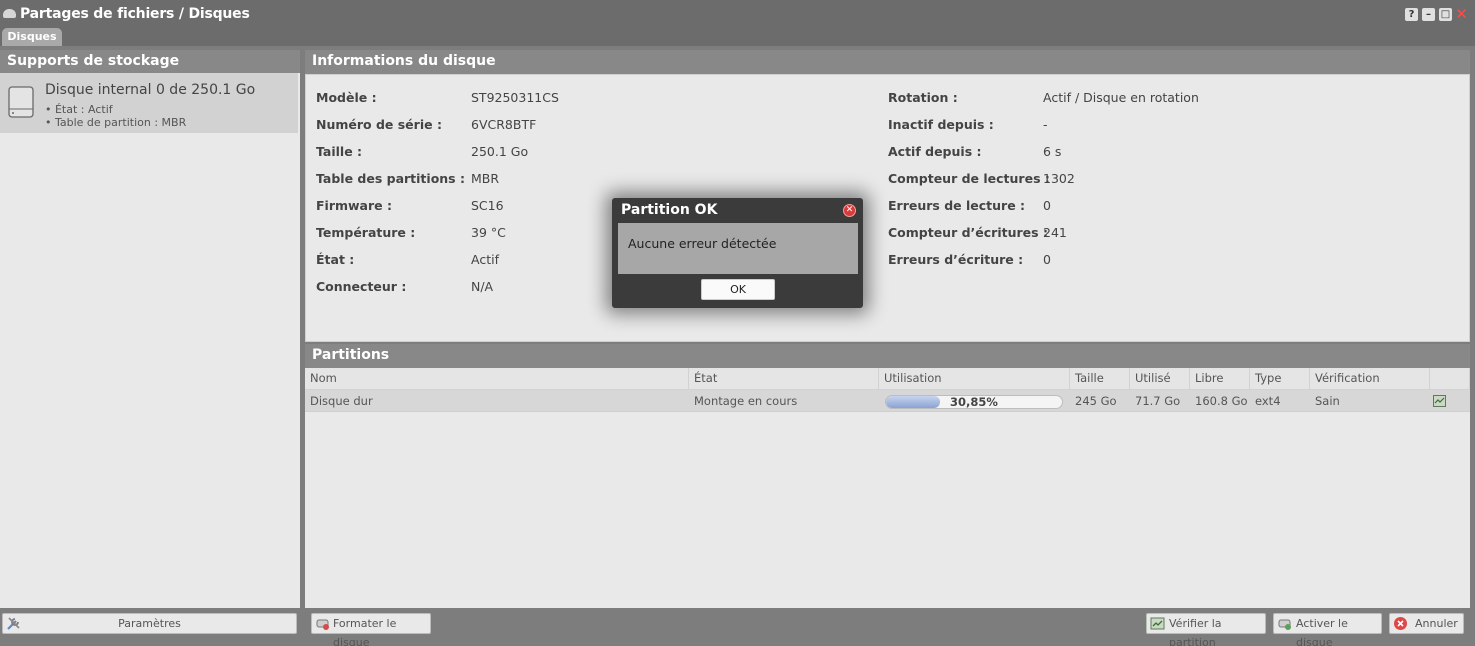 The width and height of the screenshot is (1475, 646). I want to click on help-button: ?, so click(1411, 14).